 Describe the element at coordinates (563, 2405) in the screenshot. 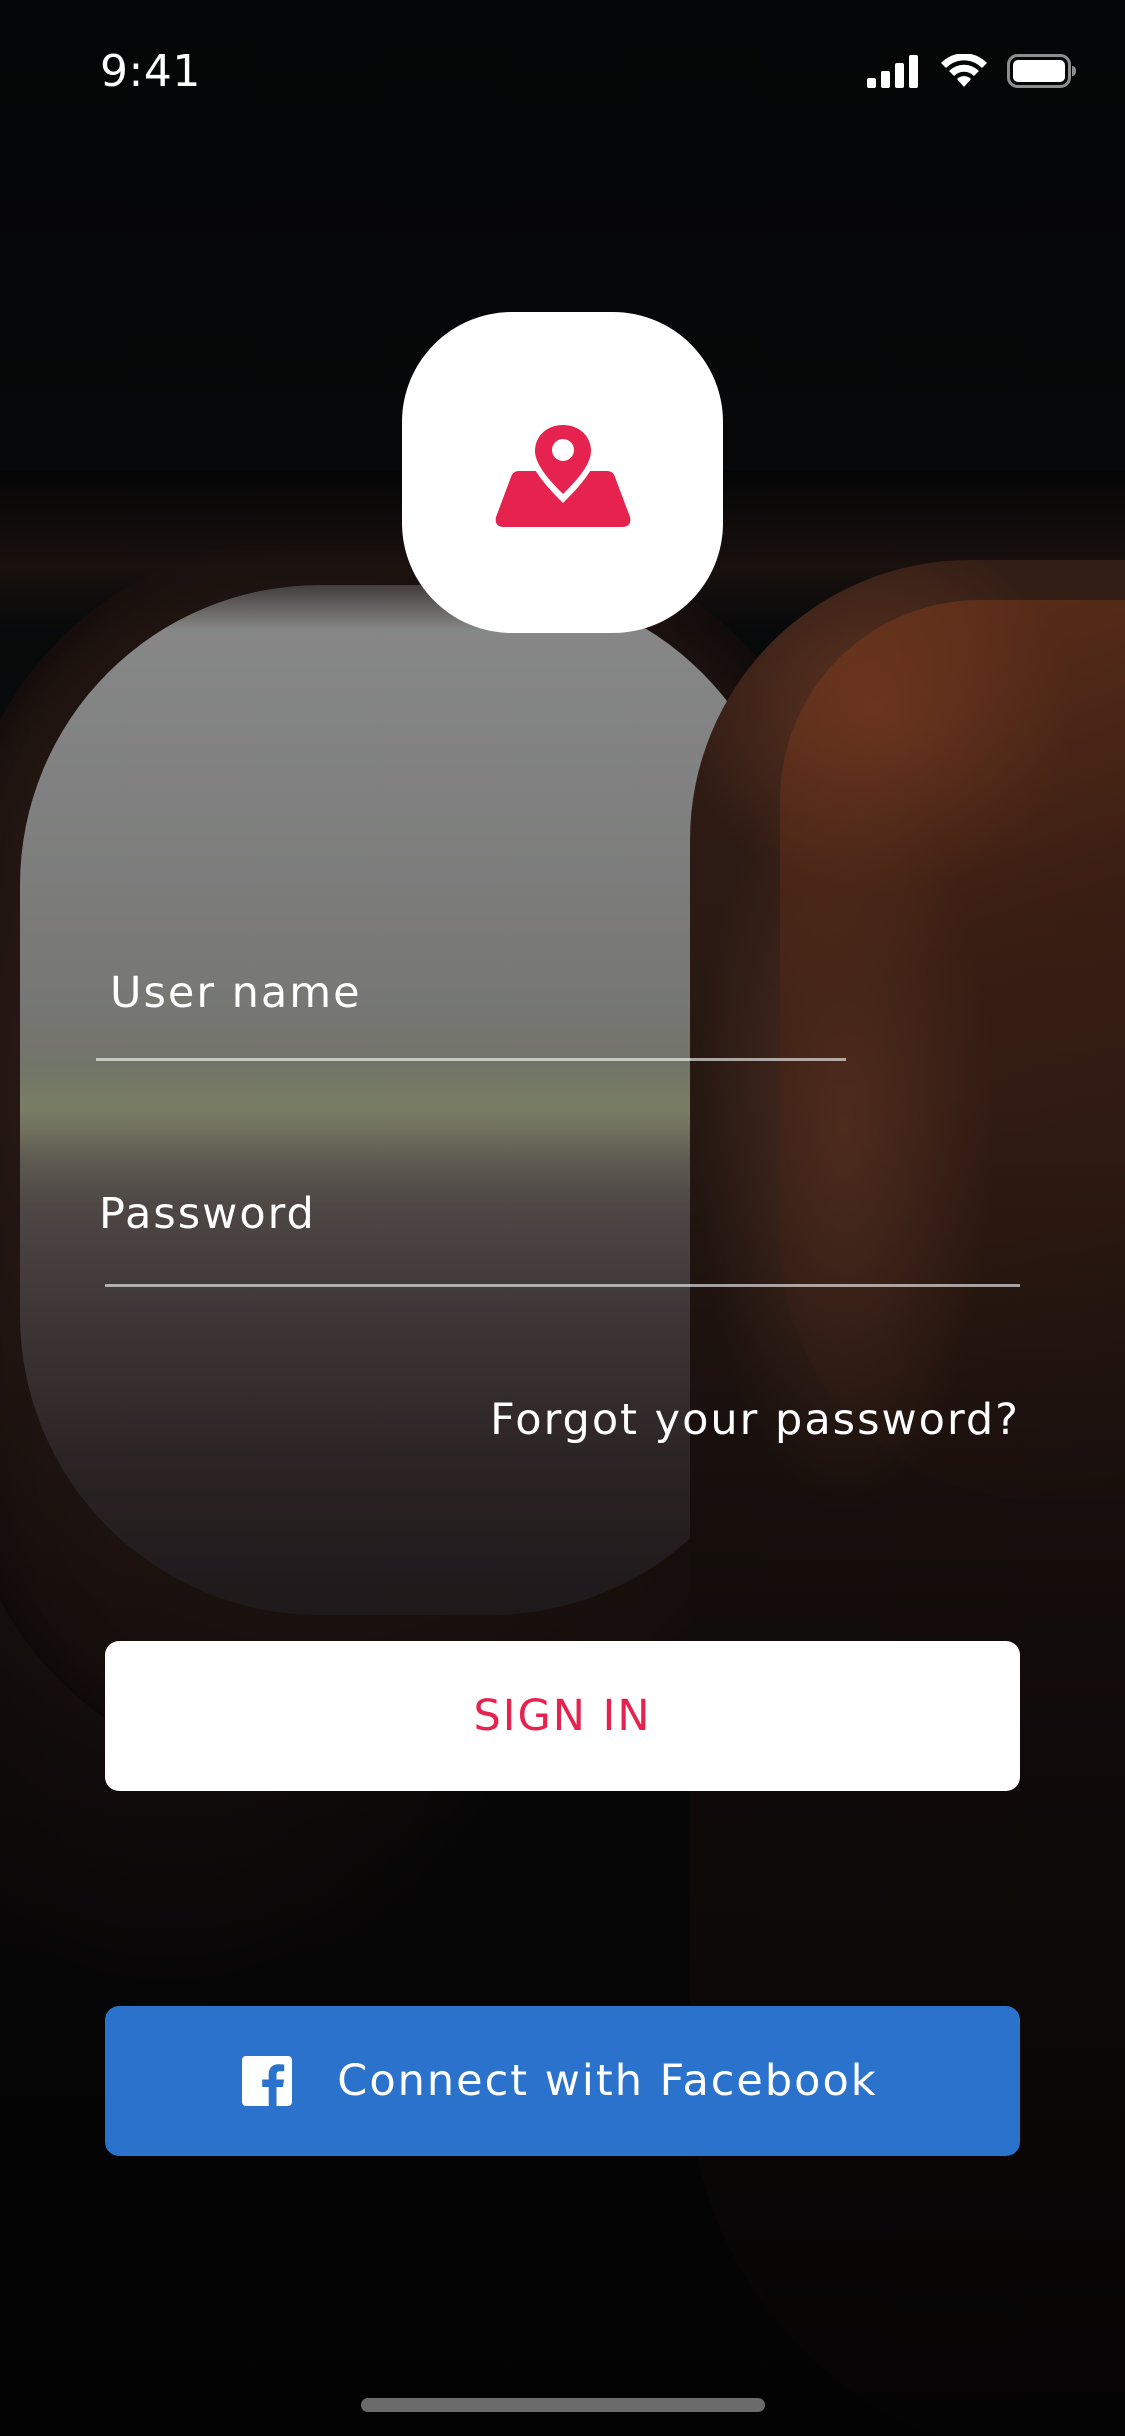

I see `home-indicator` at that location.